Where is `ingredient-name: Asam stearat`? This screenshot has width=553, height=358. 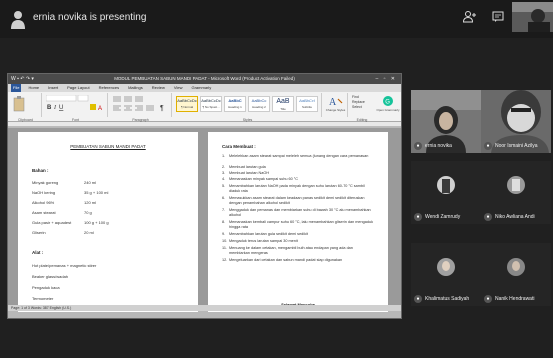
ingredient-name: Asam stearat is located at coordinates (44, 212).